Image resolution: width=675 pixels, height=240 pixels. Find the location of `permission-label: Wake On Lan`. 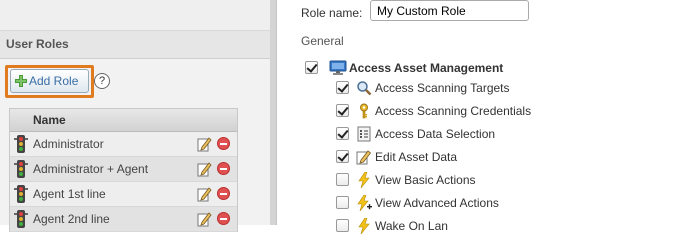

permission-label: Wake On Lan is located at coordinates (411, 226).